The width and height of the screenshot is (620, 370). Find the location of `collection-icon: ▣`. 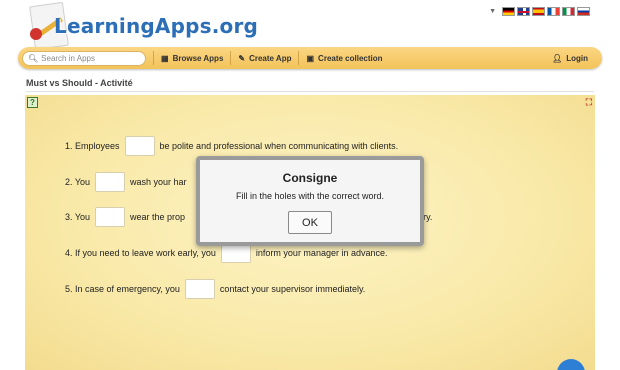

collection-icon: ▣ is located at coordinates (310, 58).